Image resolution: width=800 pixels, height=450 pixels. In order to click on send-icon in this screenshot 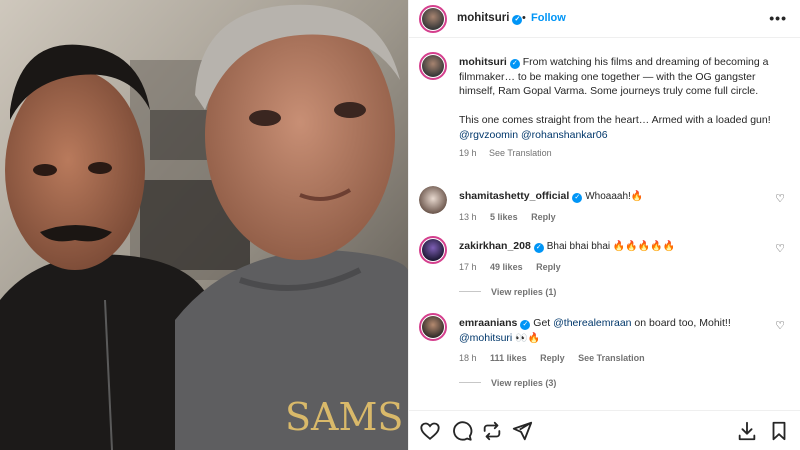, I will do `click(522, 431)`.